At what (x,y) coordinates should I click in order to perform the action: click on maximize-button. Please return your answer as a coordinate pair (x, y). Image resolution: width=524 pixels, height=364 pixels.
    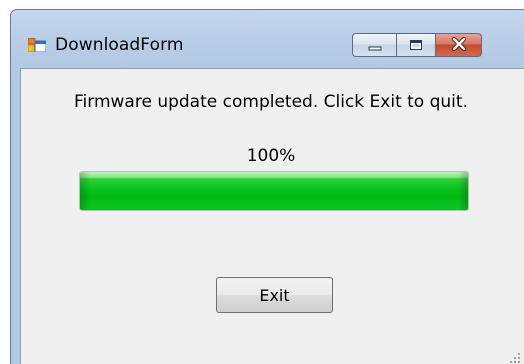
    Looking at the image, I should click on (416, 45).